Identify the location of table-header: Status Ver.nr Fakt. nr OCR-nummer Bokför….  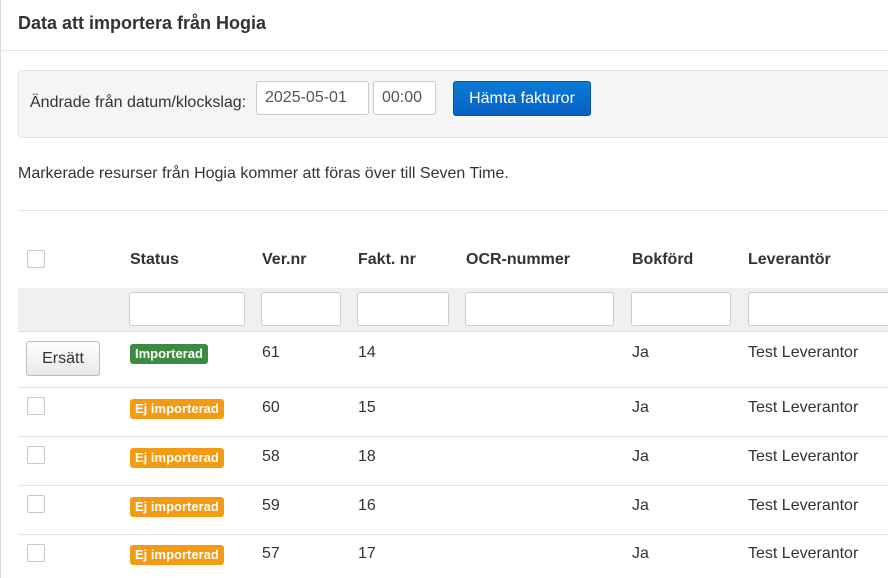
(453, 263).